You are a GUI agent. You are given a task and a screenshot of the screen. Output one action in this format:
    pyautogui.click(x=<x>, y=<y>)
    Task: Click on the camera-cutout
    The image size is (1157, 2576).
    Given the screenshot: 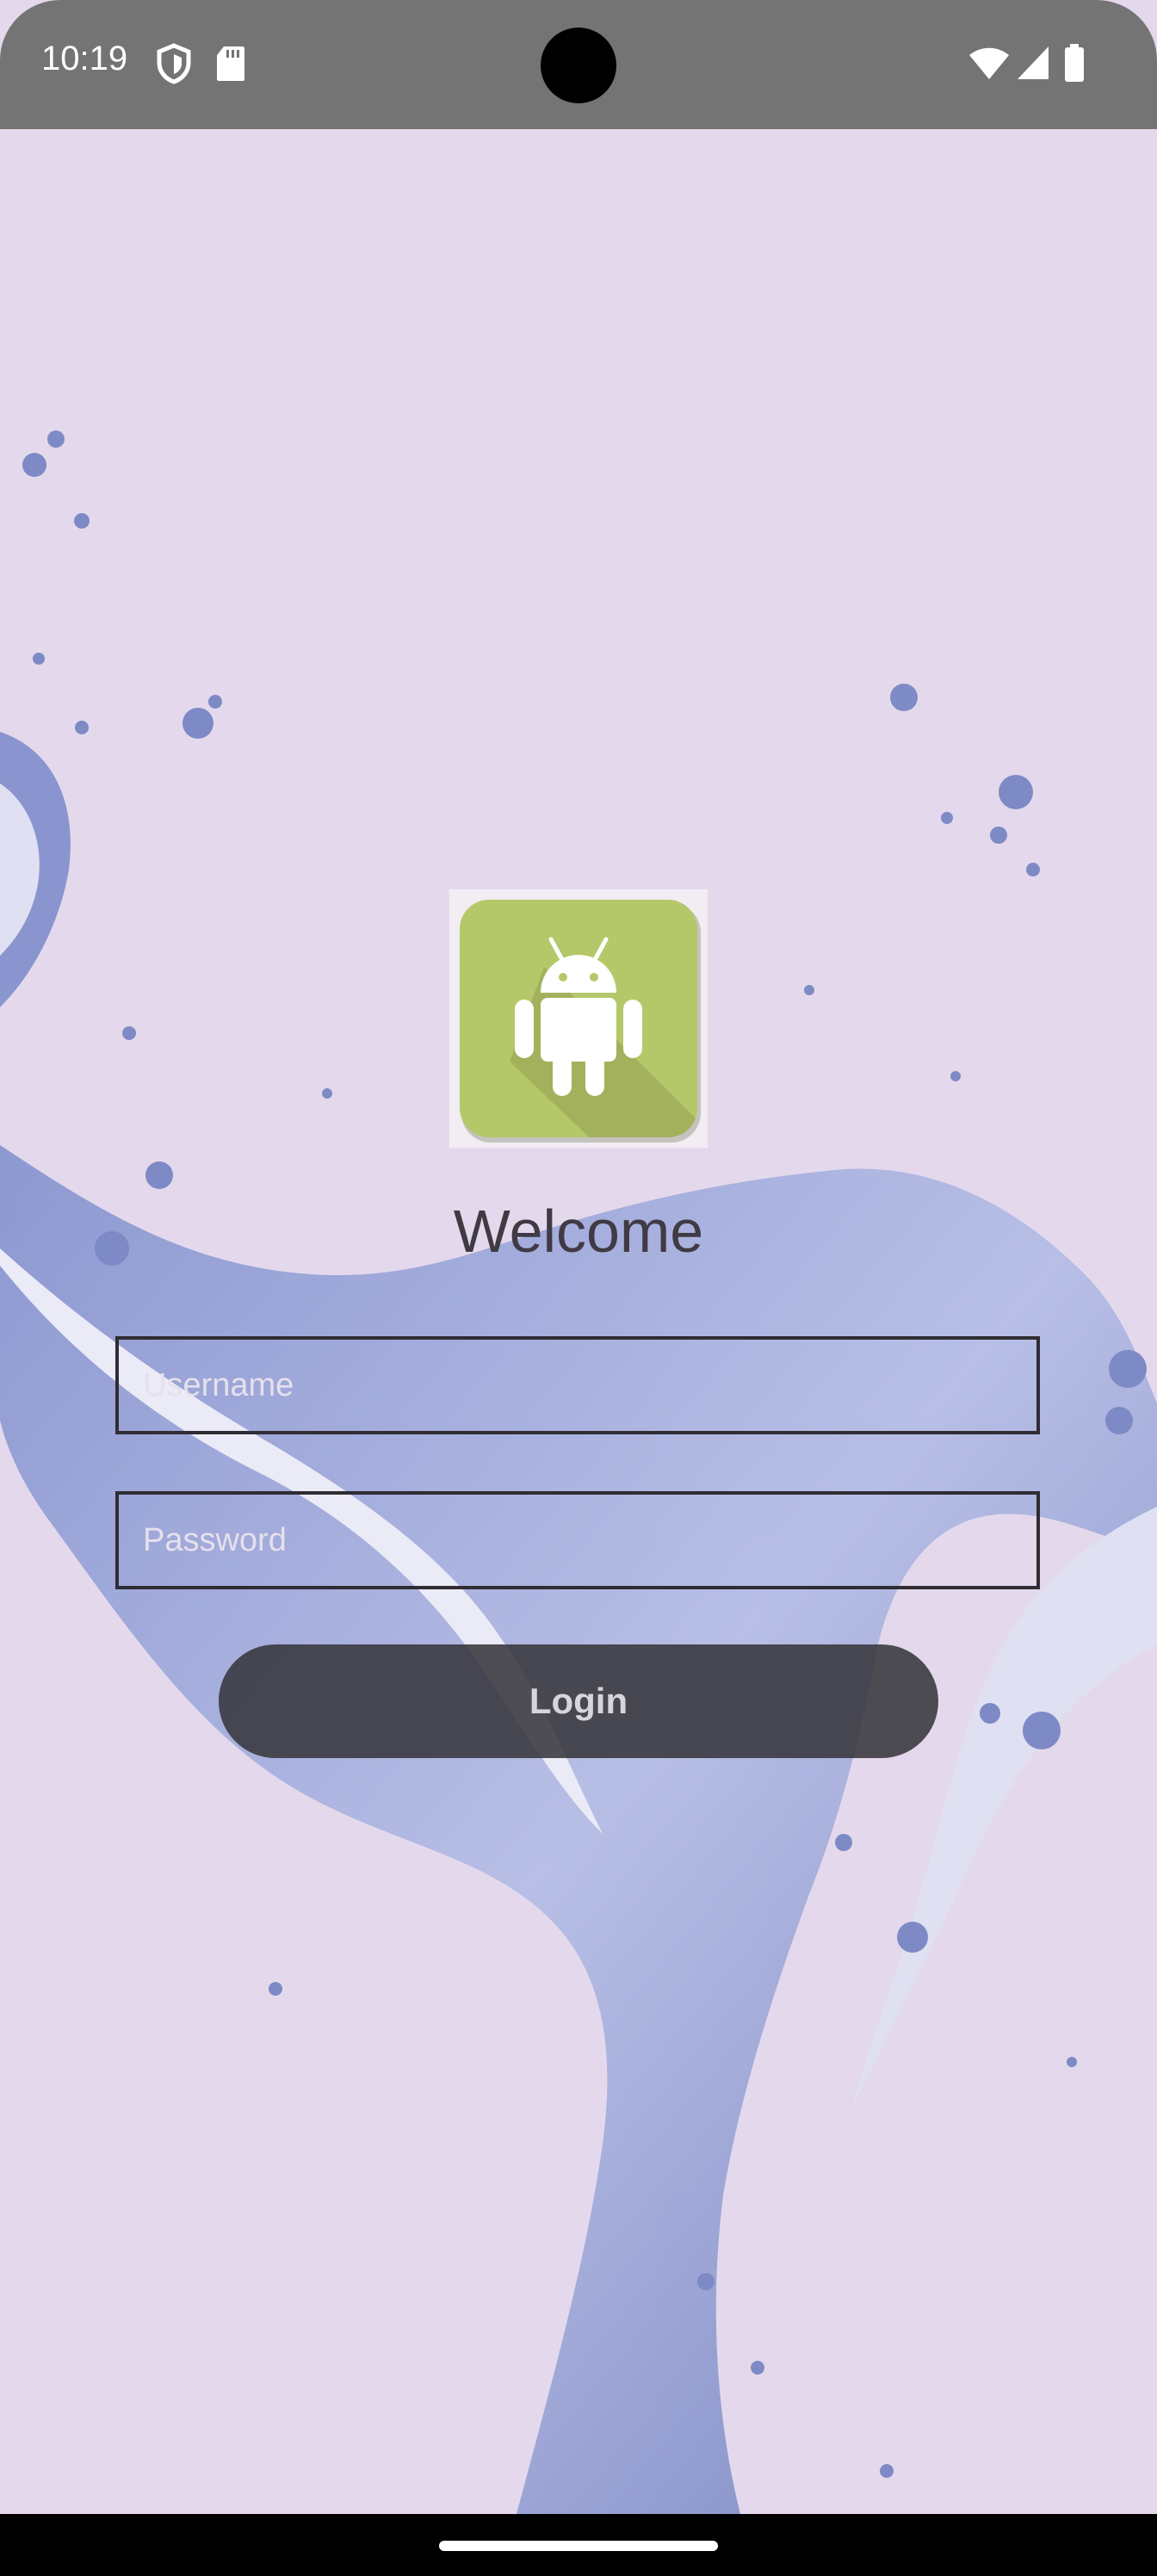 What is the action you would take?
    pyautogui.click(x=579, y=65)
    